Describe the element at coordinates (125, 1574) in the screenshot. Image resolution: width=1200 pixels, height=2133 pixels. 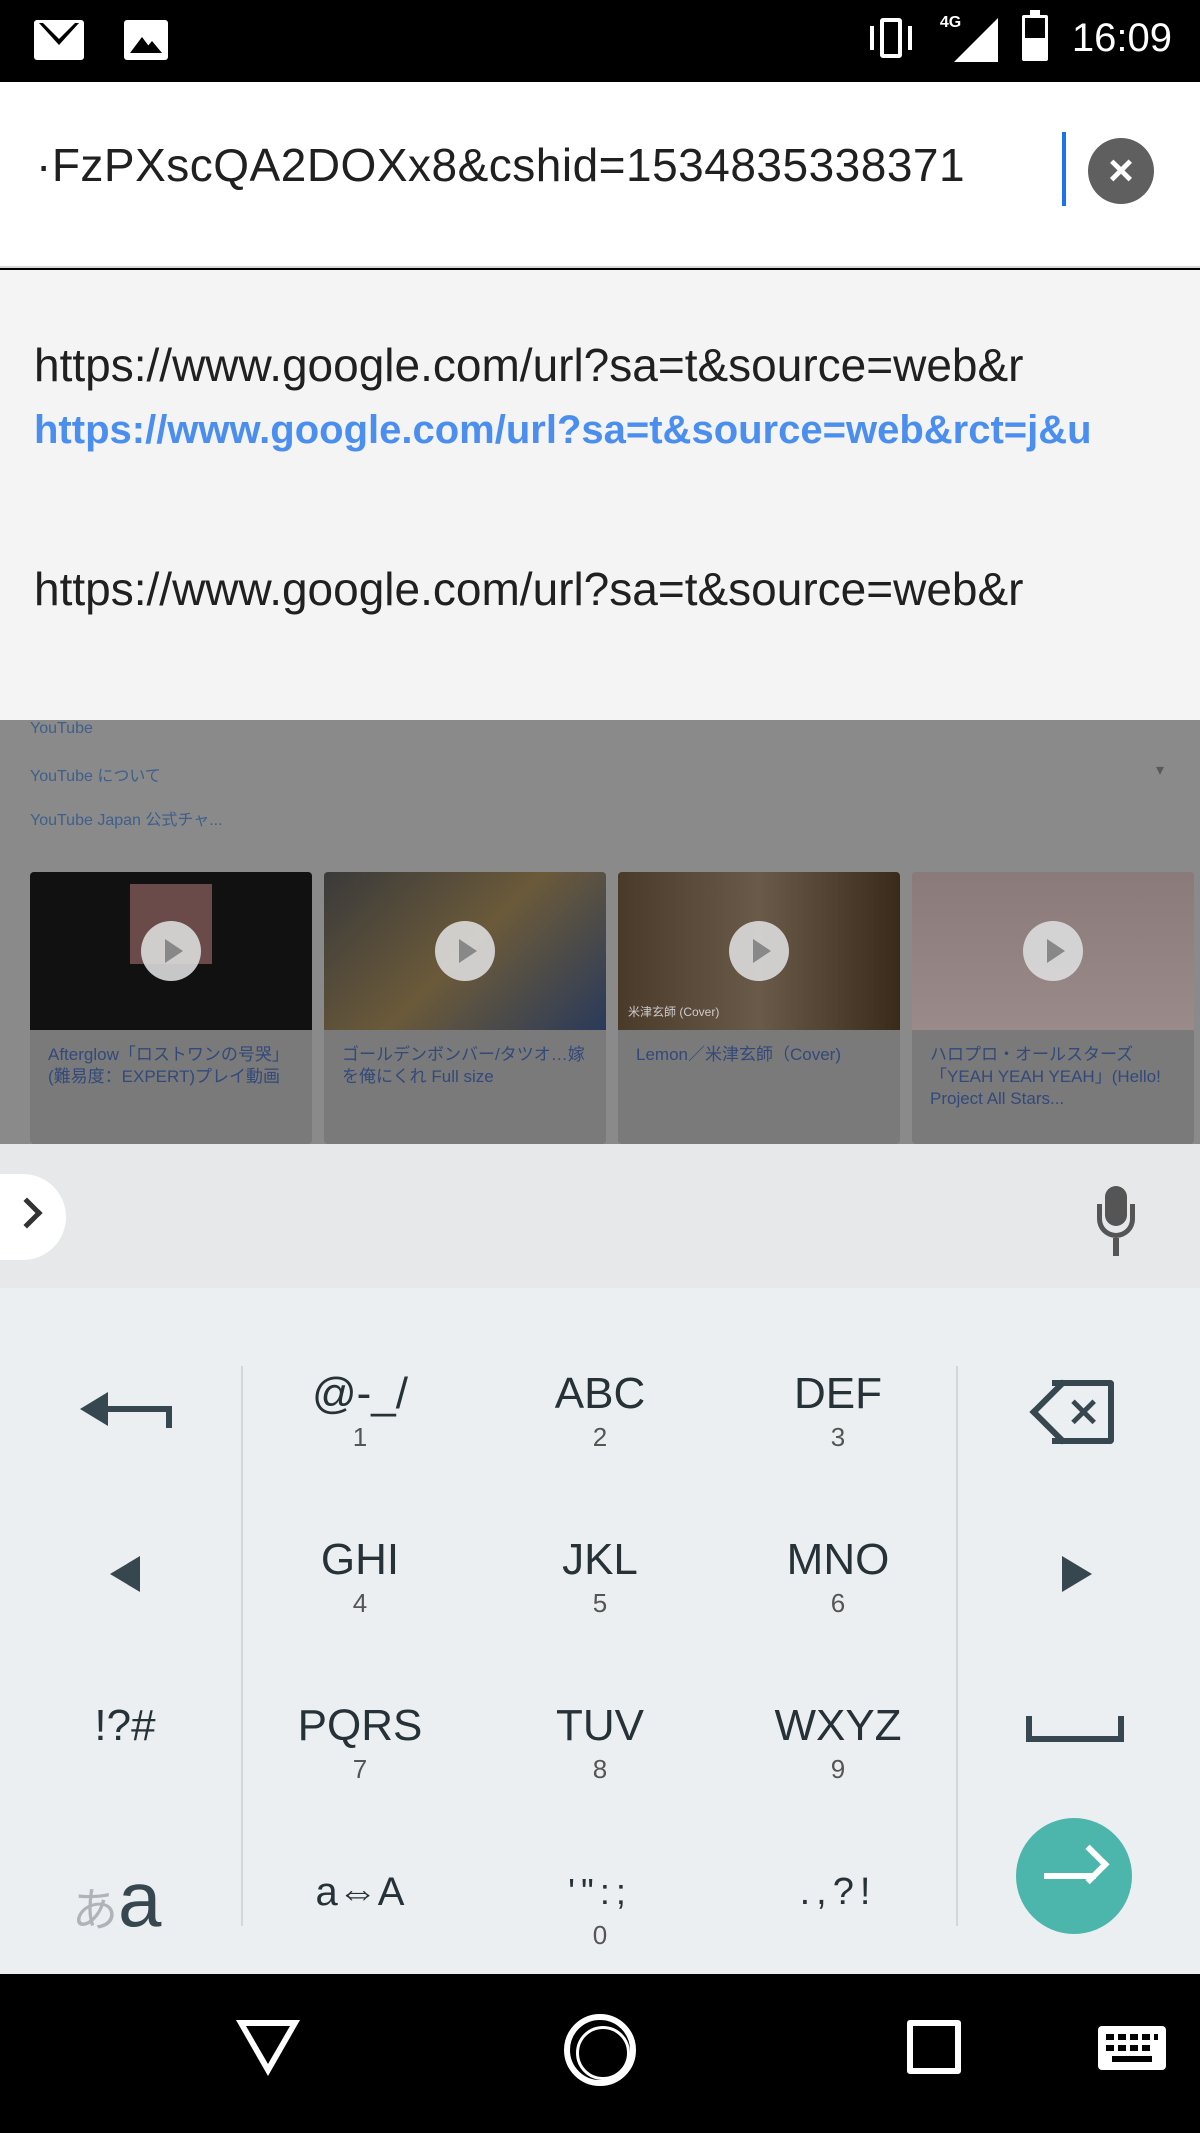
I see `cursor-left-icon` at that location.